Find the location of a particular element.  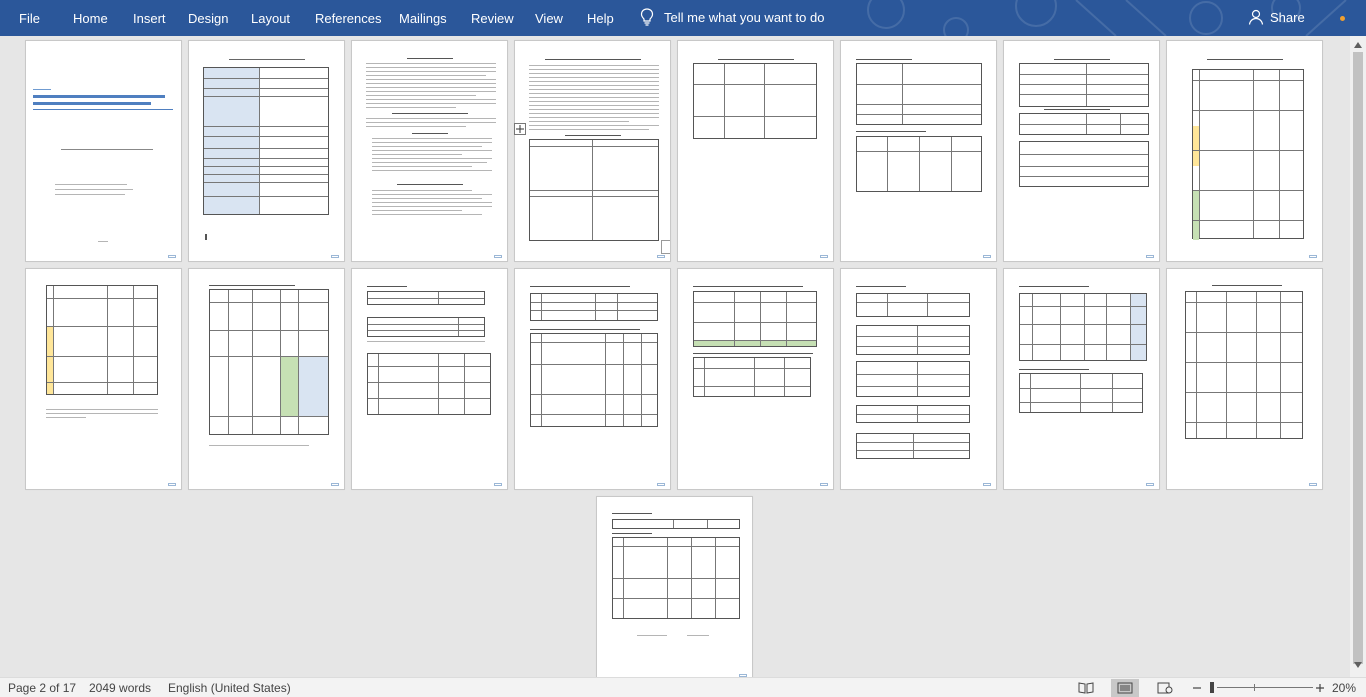

zoom-center-tick is located at coordinates (1254, 687).